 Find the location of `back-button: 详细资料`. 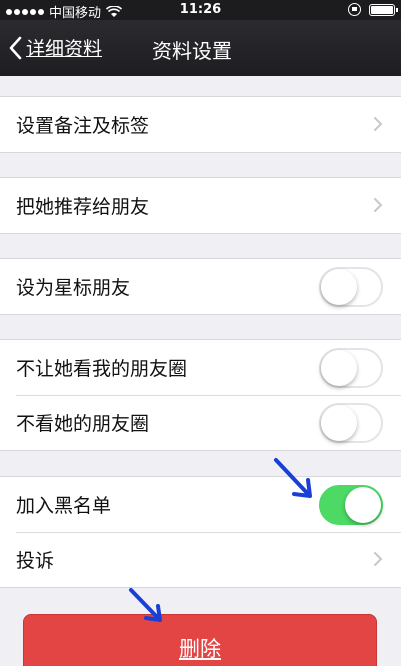

back-button: 详细资料 is located at coordinates (55, 47).